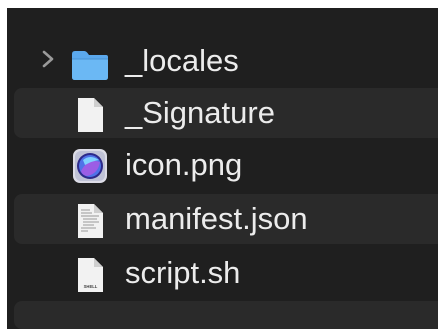  Describe the element at coordinates (183, 272) in the screenshot. I see `file-name: script.sh` at that location.